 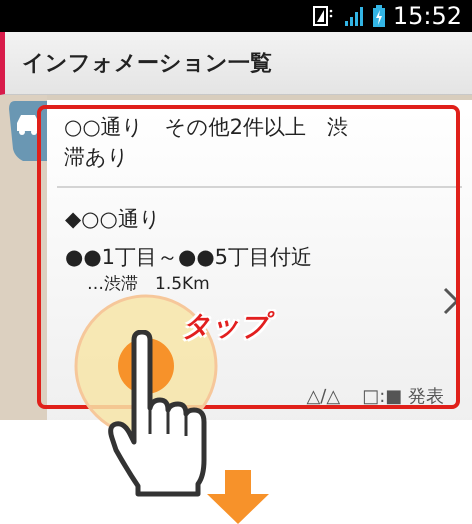 What do you see at coordinates (113, 219) in the screenshot?
I see `road-name: ◆○○通り` at bounding box center [113, 219].